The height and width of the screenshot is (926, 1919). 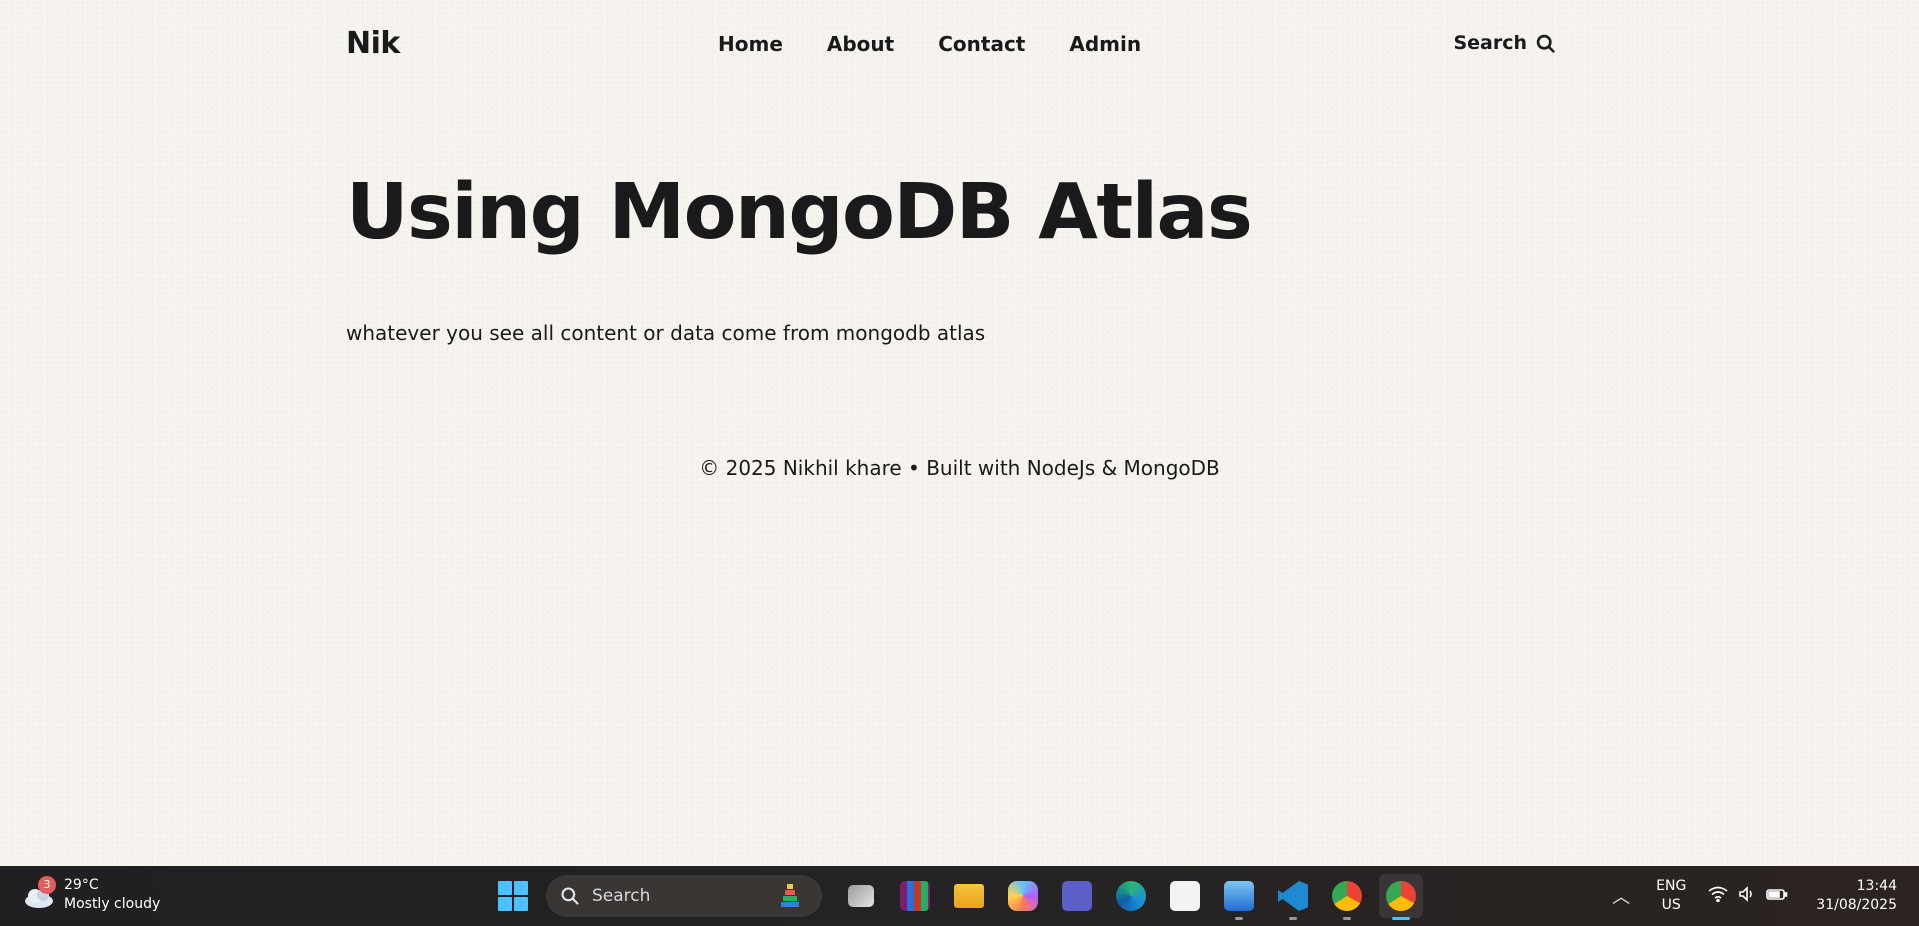 I want to click on weather-condition: Mostly cloudy, so click(x=112, y=904).